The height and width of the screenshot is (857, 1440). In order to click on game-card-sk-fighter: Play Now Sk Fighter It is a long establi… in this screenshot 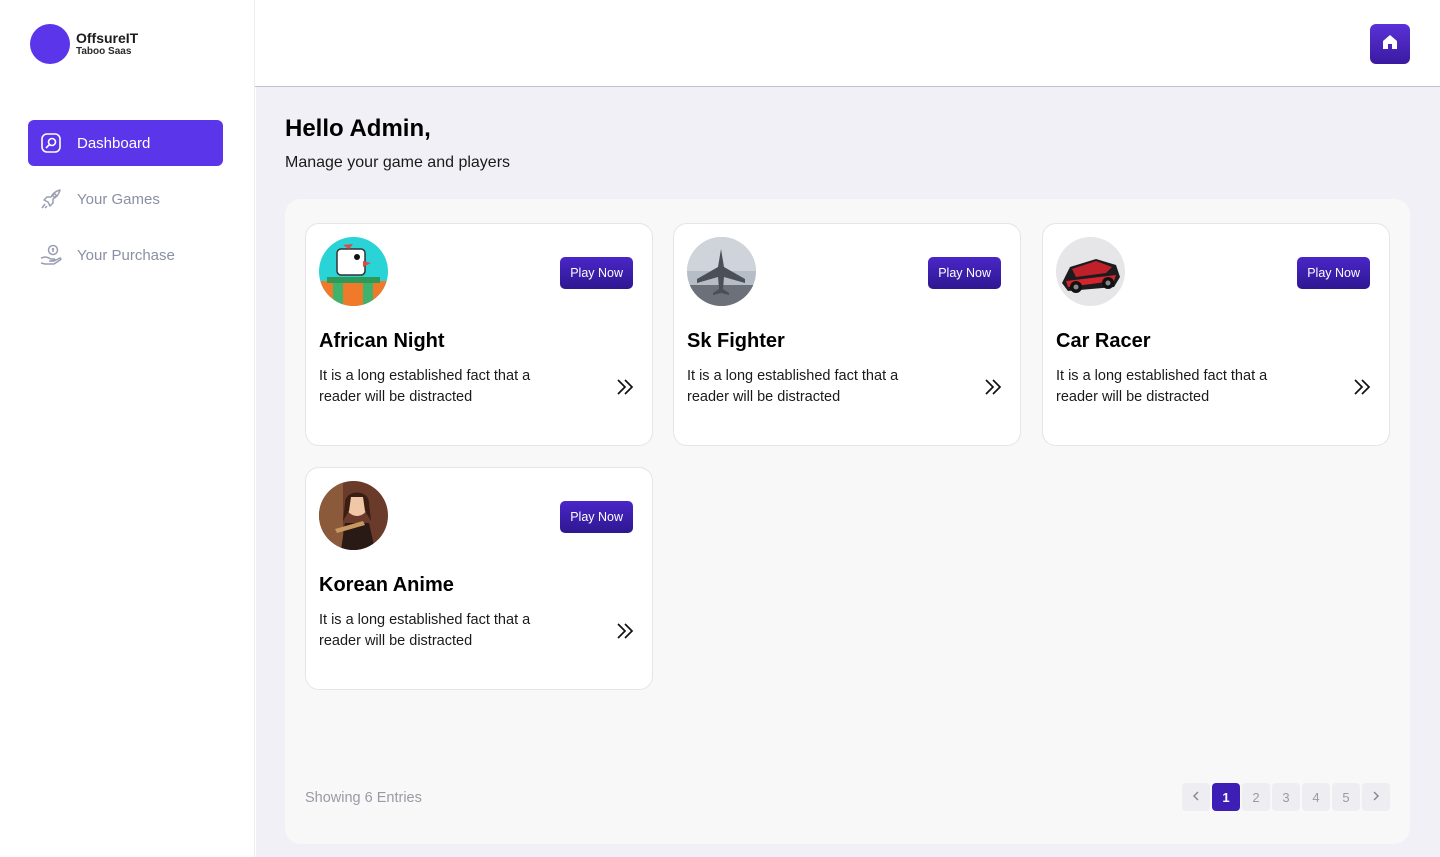, I will do `click(847, 334)`.